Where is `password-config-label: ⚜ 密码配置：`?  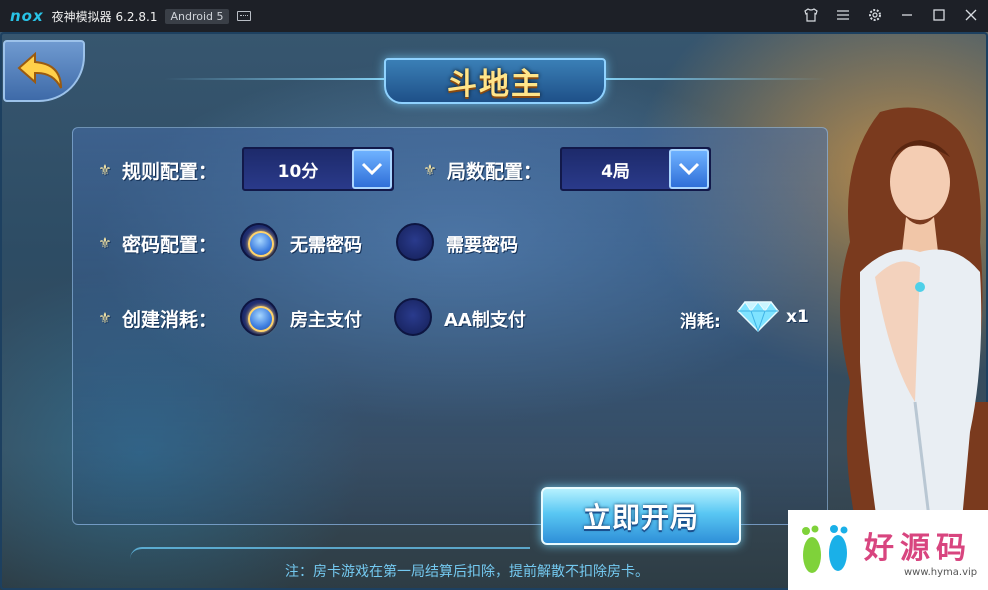
password-config-label: ⚜ 密码配置： is located at coordinates (156, 243).